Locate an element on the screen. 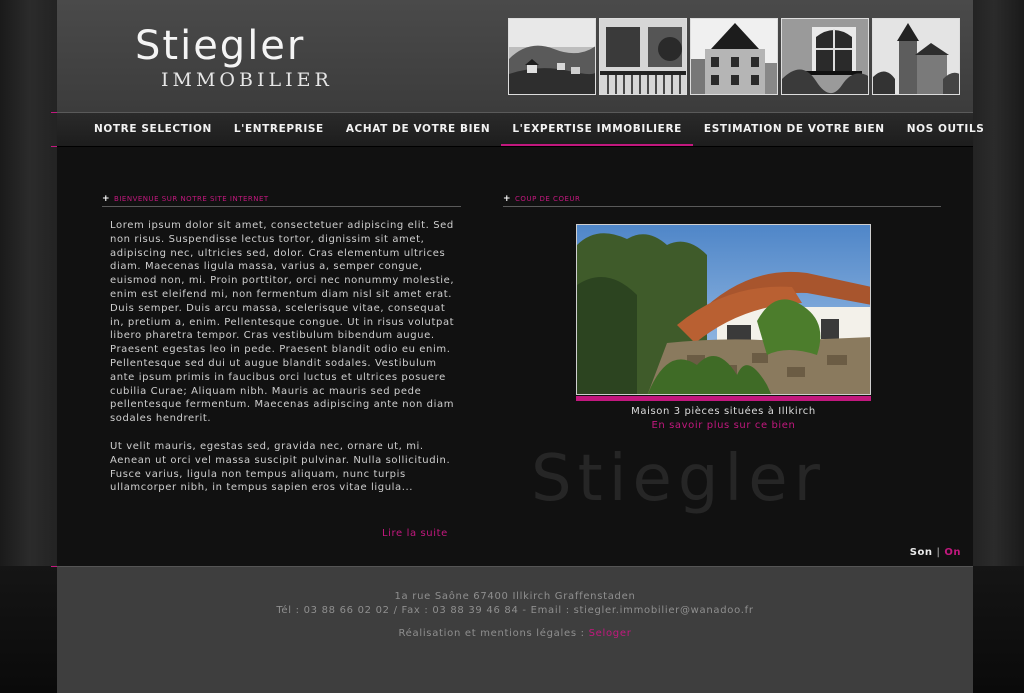 The image size is (1024, 693). nav-expertise: L'EXPERTISE IMMOBILIERE is located at coordinates (597, 130).